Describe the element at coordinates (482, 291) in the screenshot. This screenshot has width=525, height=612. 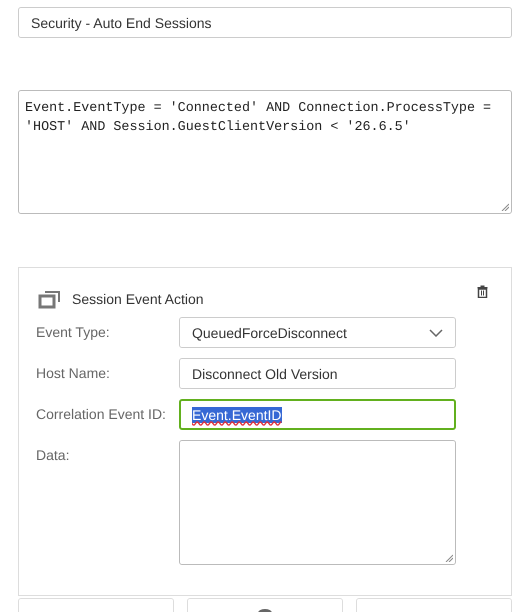
I see `delete-icon` at that location.